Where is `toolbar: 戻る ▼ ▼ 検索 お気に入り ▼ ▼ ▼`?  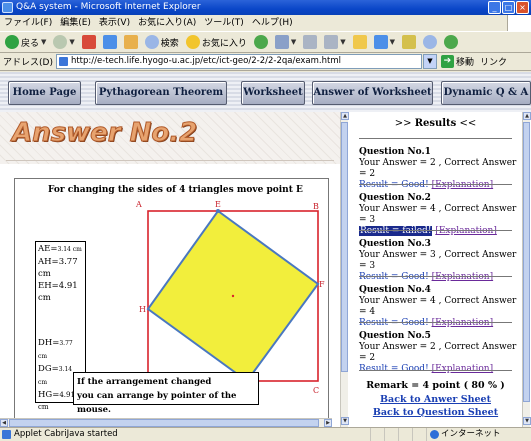
toolbar: 戻る ▼ ▼ 検索 お気に入り ▼ ▼ ▼ is located at coordinates (265, 42).